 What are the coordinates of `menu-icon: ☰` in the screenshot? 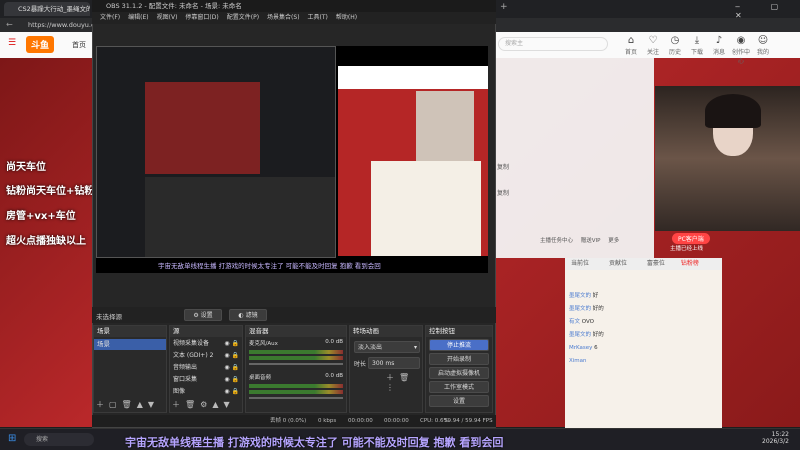 It's located at (12, 43).